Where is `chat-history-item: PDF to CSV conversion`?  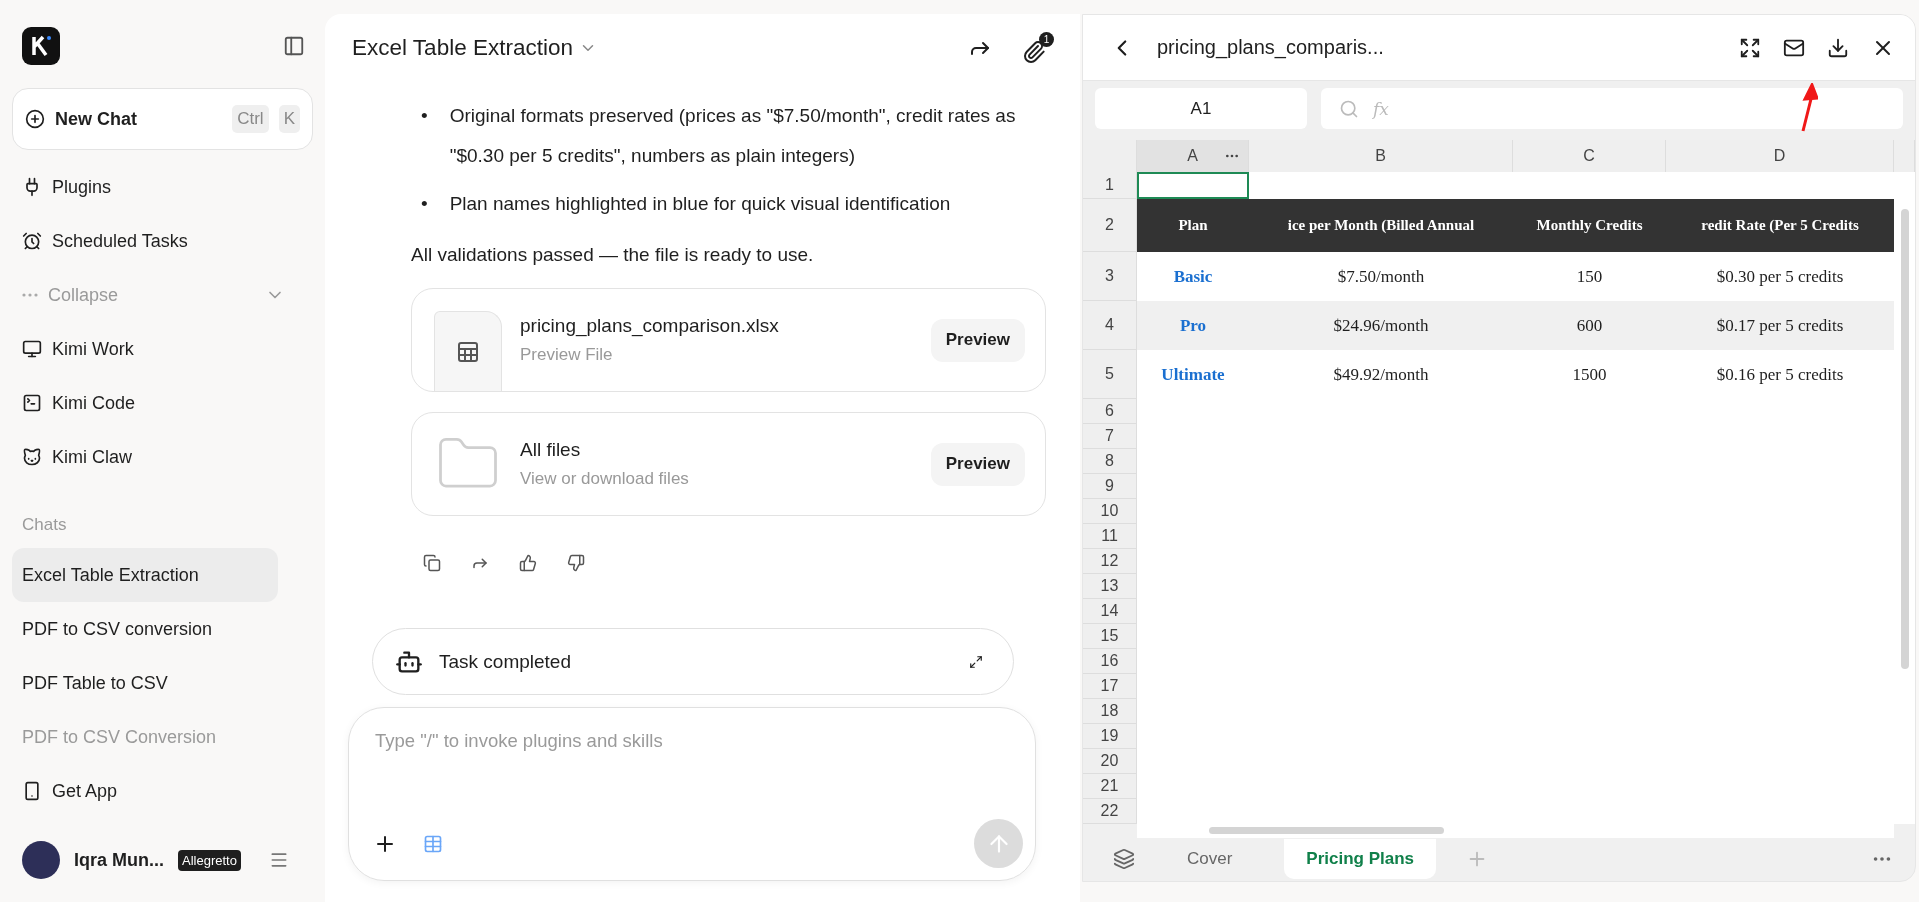
chat-history-item: PDF to CSV conversion is located at coordinates (162, 629).